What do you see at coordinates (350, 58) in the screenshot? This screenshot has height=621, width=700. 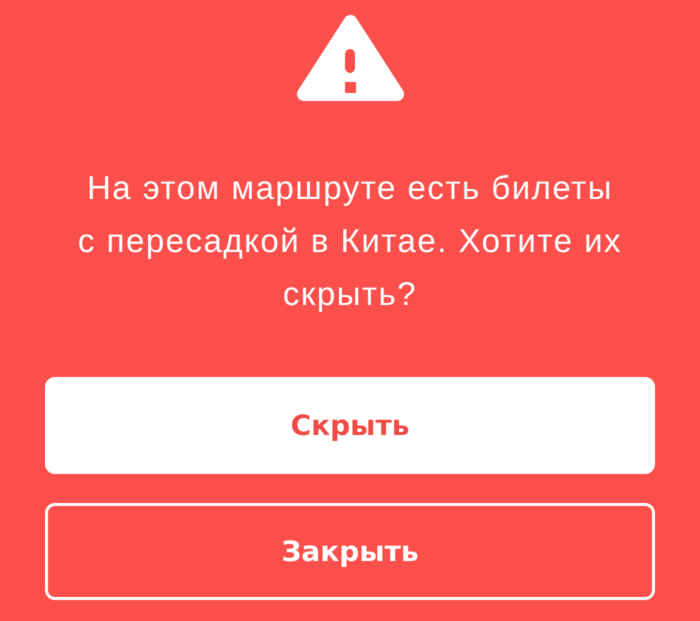 I see `warning-icon` at bounding box center [350, 58].